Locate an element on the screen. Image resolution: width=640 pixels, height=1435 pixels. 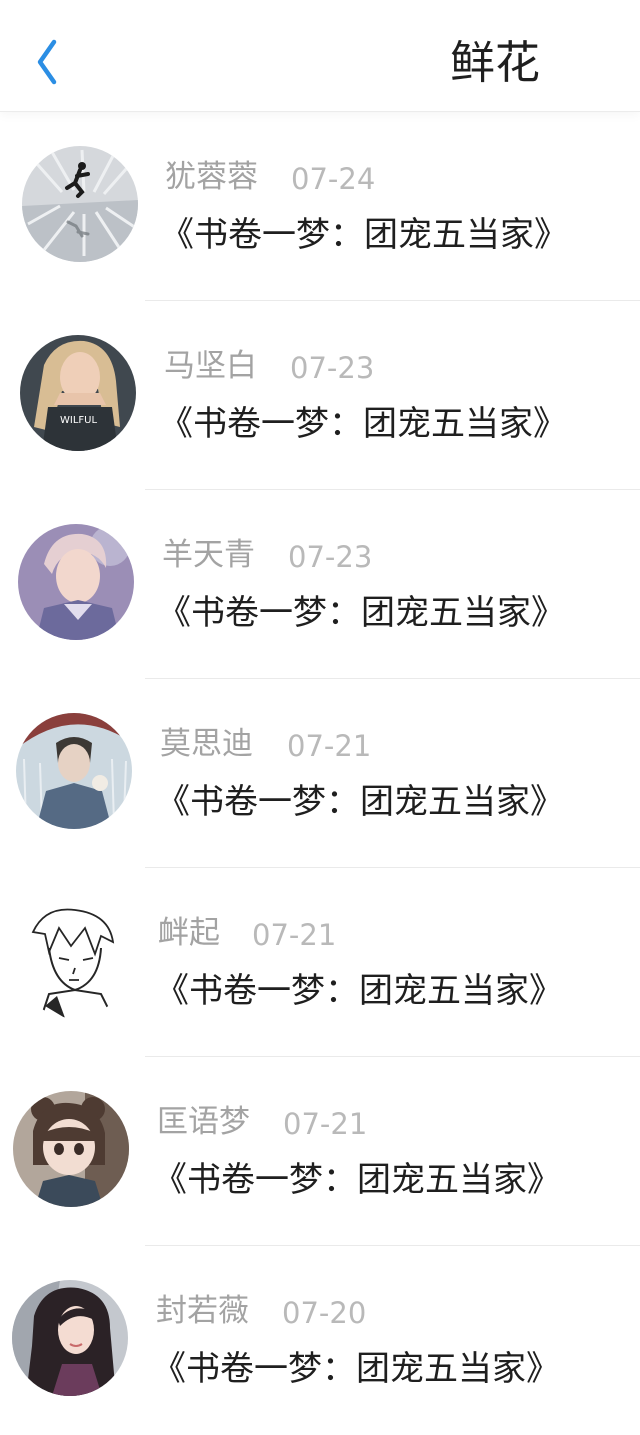
avatar-sketch-icon is located at coordinates (73, 960).